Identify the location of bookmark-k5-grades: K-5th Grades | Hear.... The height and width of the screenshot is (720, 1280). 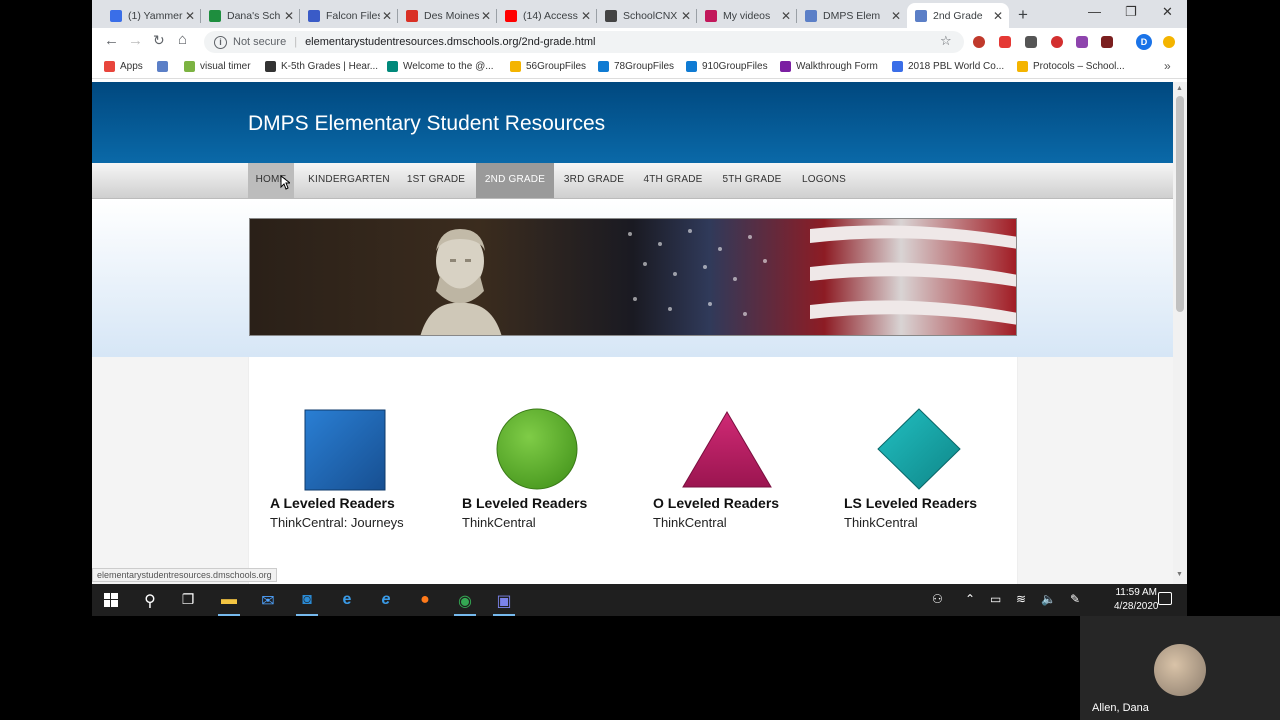
(321, 66).